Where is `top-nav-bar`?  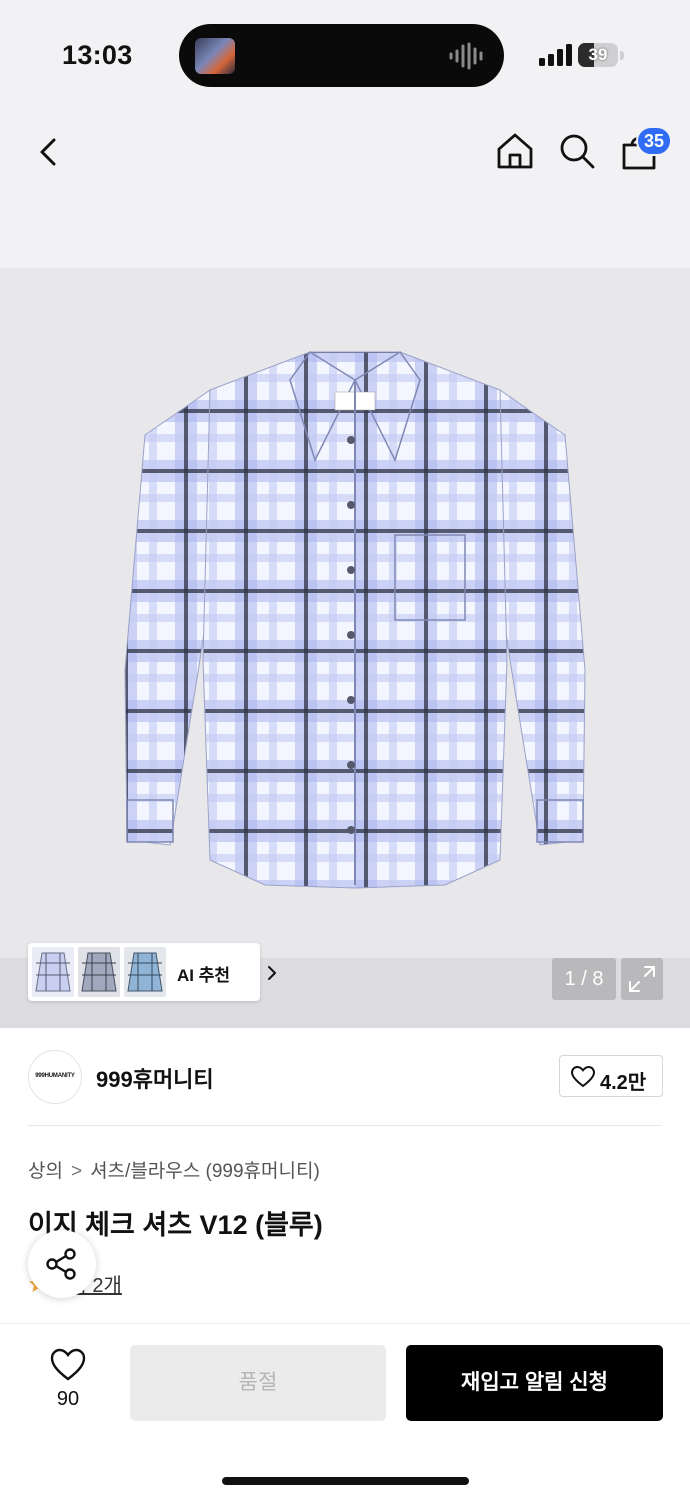 top-nav-bar is located at coordinates (345, 189).